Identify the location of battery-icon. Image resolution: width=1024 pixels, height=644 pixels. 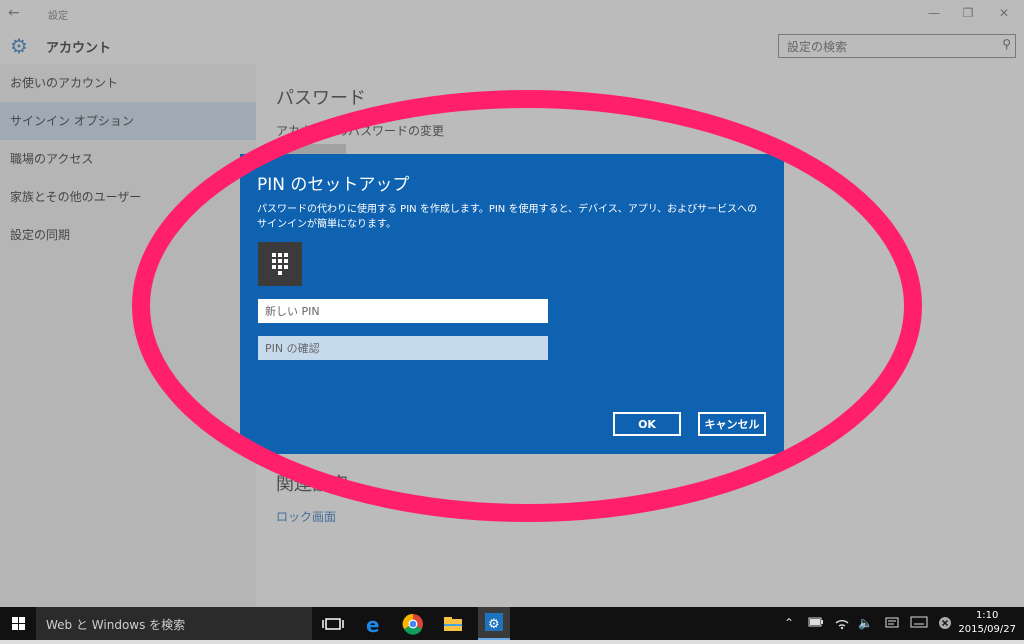
(816, 623).